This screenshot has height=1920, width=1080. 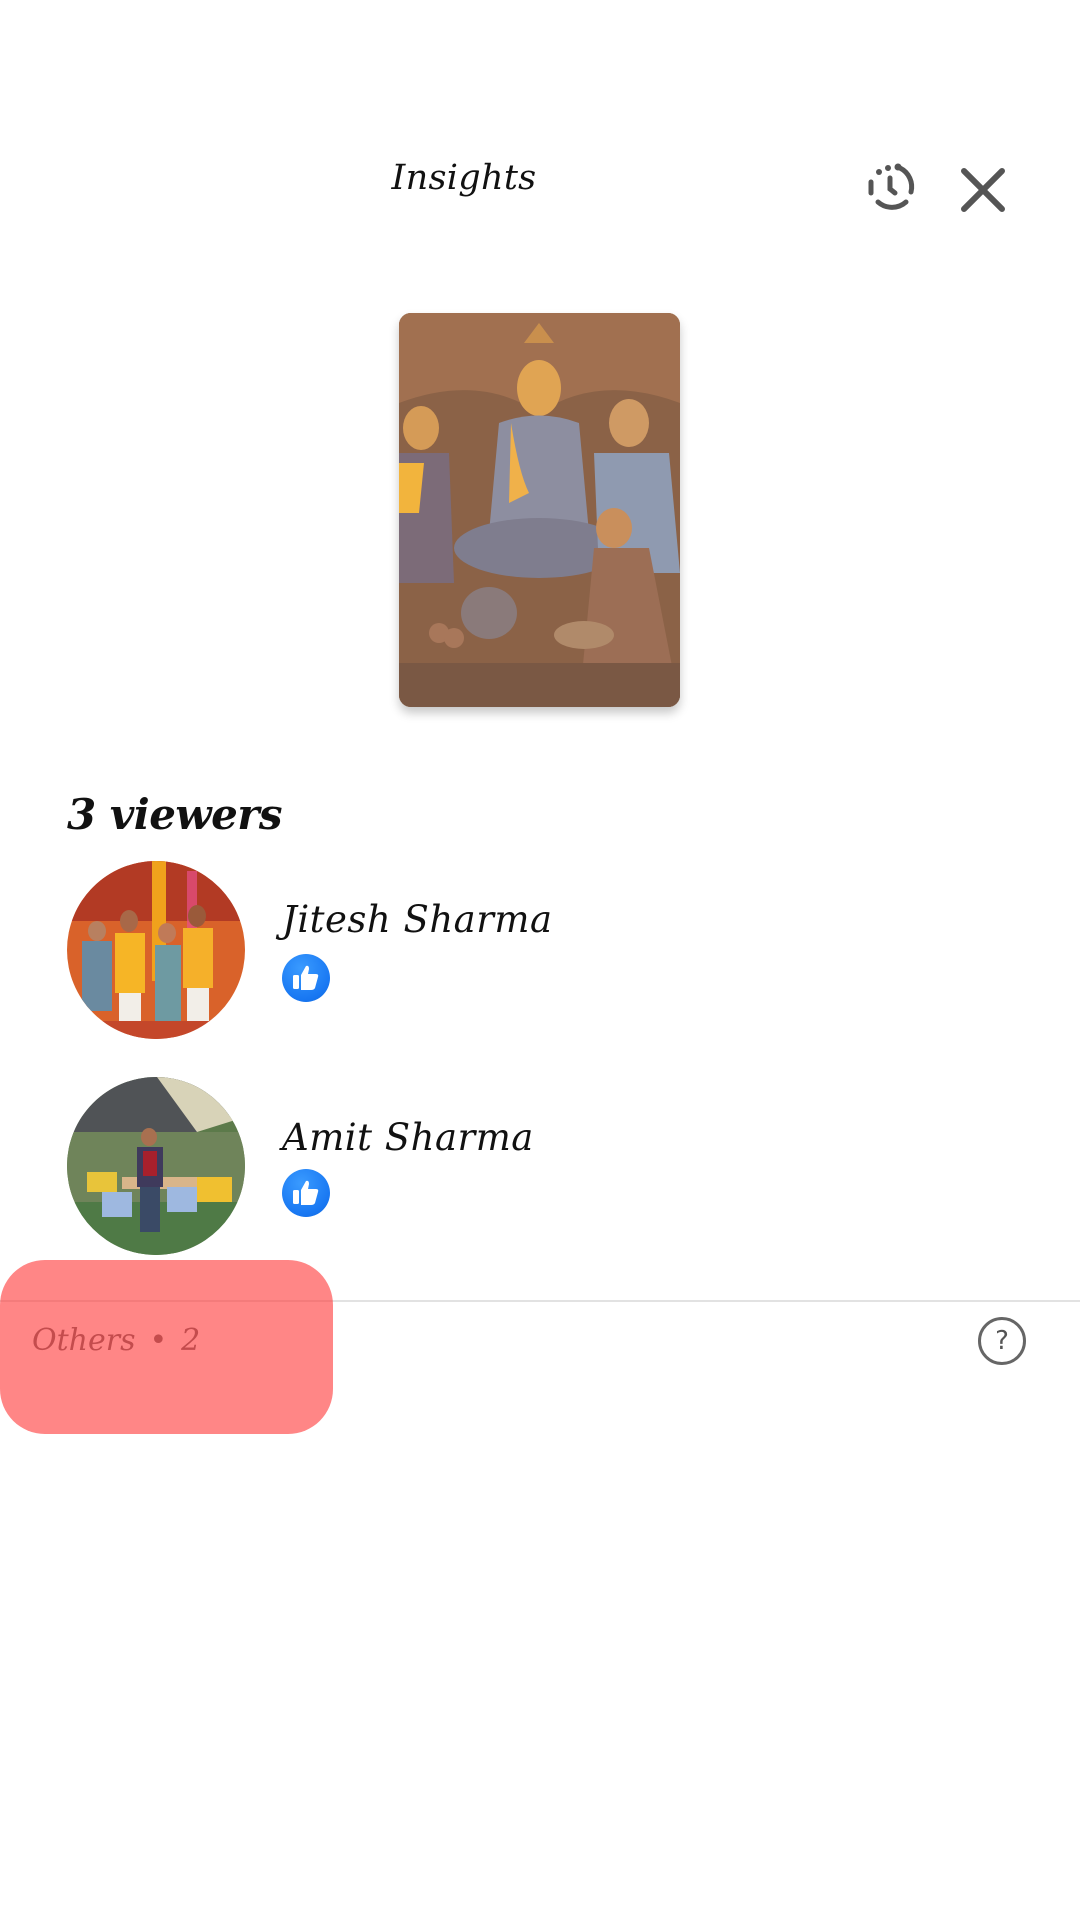 I want to click on story-history-icon, so click(x=891, y=186).